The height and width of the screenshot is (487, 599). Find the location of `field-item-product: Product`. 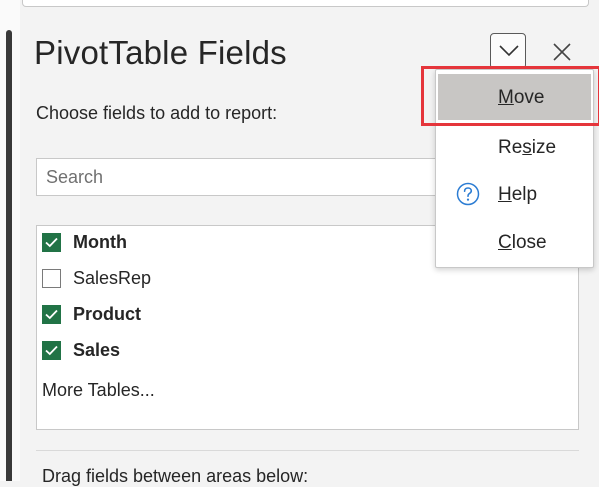

field-item-product: Product is located at coordinates (91, 314).